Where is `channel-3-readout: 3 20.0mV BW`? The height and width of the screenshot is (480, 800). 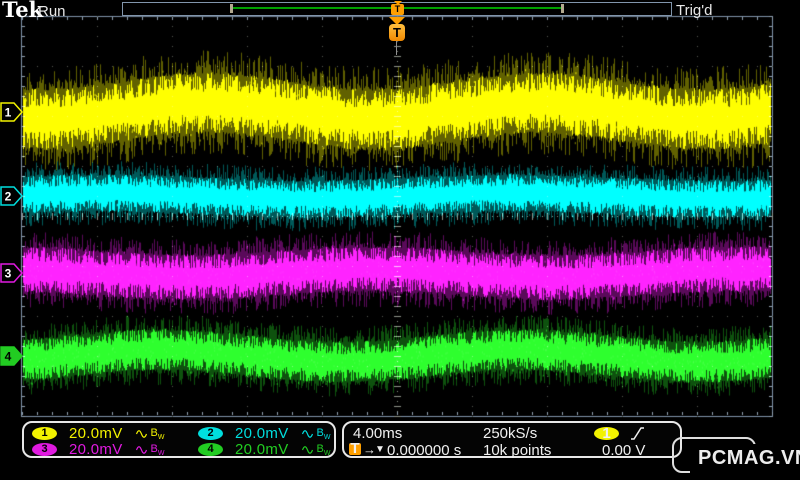 channel-3-readout: 3 20.0mV BW is located at coordinates (95, 449).